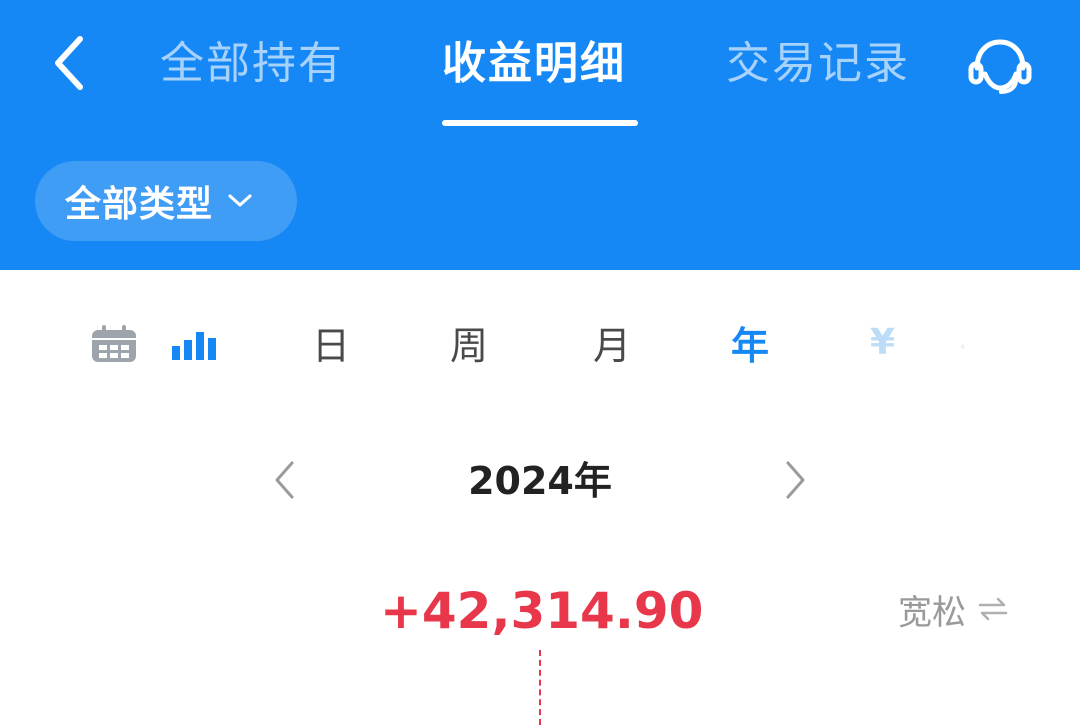 Image resolution: width=1080 pixels, height=725 pixels. What do you see at coordinates (540, 123) in the screenshot?
I see `active-tab-indicator` at bounding box center [540, 123].